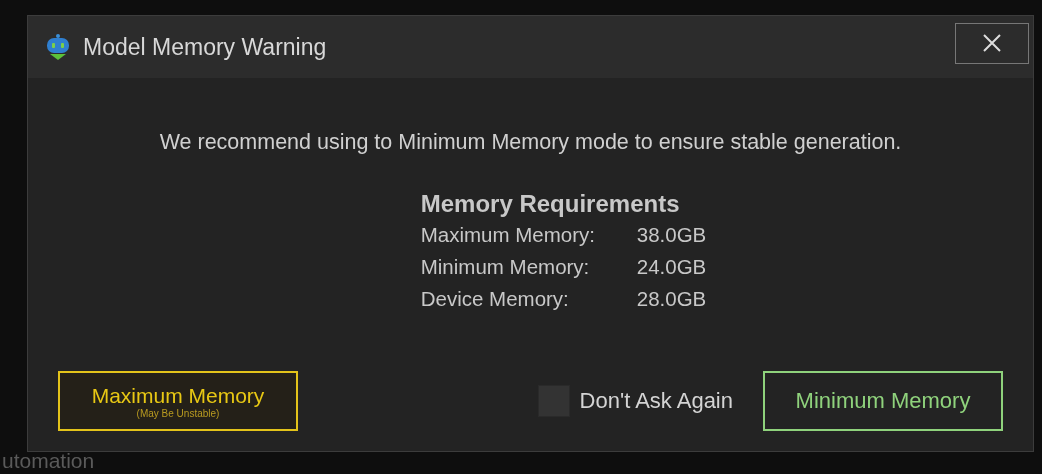 Image resolution: width=1042 pixels, height=474 pixels. What do you see at coordinates (508, 235) in the screenshot?
I see `requirement-label: Maximum Memory:` at bounding box center [508, 235].